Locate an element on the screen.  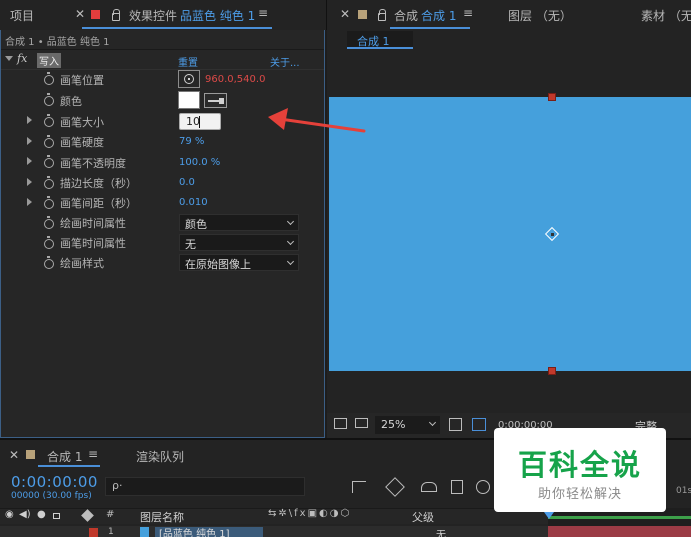
fit-frame-icon is located at coordinates (455, 424).